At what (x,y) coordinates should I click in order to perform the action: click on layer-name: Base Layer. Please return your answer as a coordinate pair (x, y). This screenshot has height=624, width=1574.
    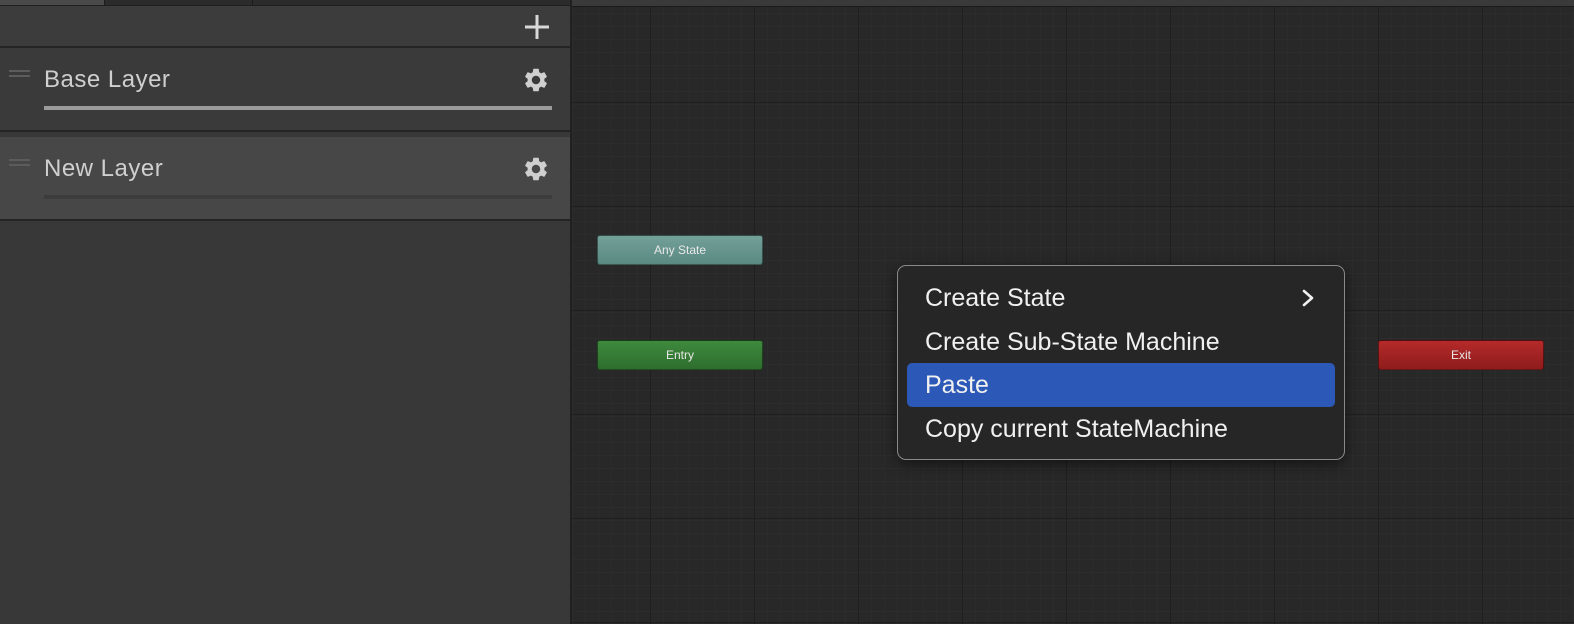
    Looking at the image, I should click on (107, 79).